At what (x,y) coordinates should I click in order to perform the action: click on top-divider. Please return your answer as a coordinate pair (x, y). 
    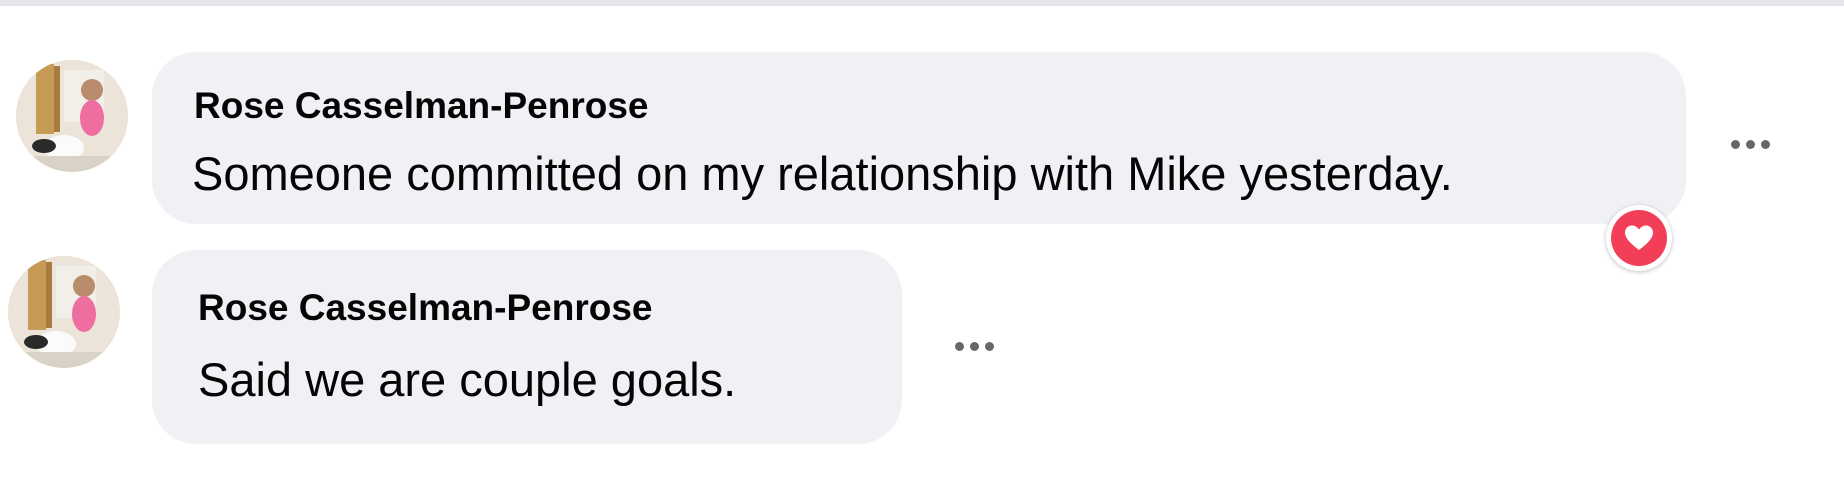
    Looking at the image, I should click on (922, 3).